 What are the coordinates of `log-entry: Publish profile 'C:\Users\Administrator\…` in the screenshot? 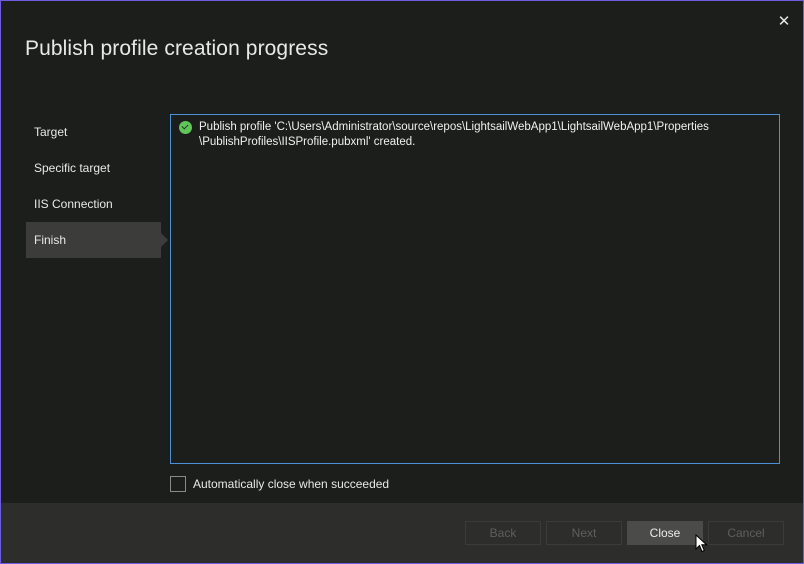 It's located at (475, 135).